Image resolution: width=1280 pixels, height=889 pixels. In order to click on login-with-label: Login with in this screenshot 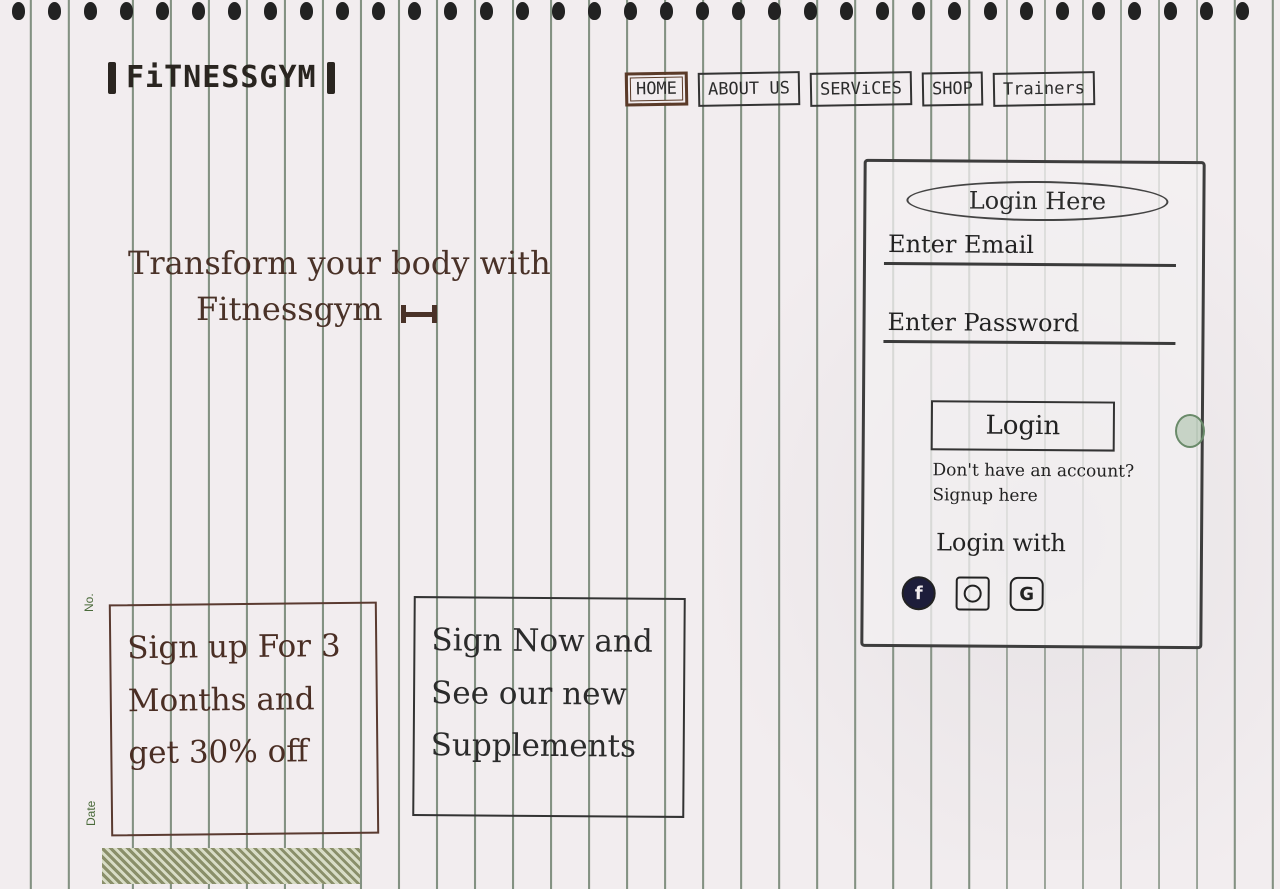, I will do `click(1000, 543)`.